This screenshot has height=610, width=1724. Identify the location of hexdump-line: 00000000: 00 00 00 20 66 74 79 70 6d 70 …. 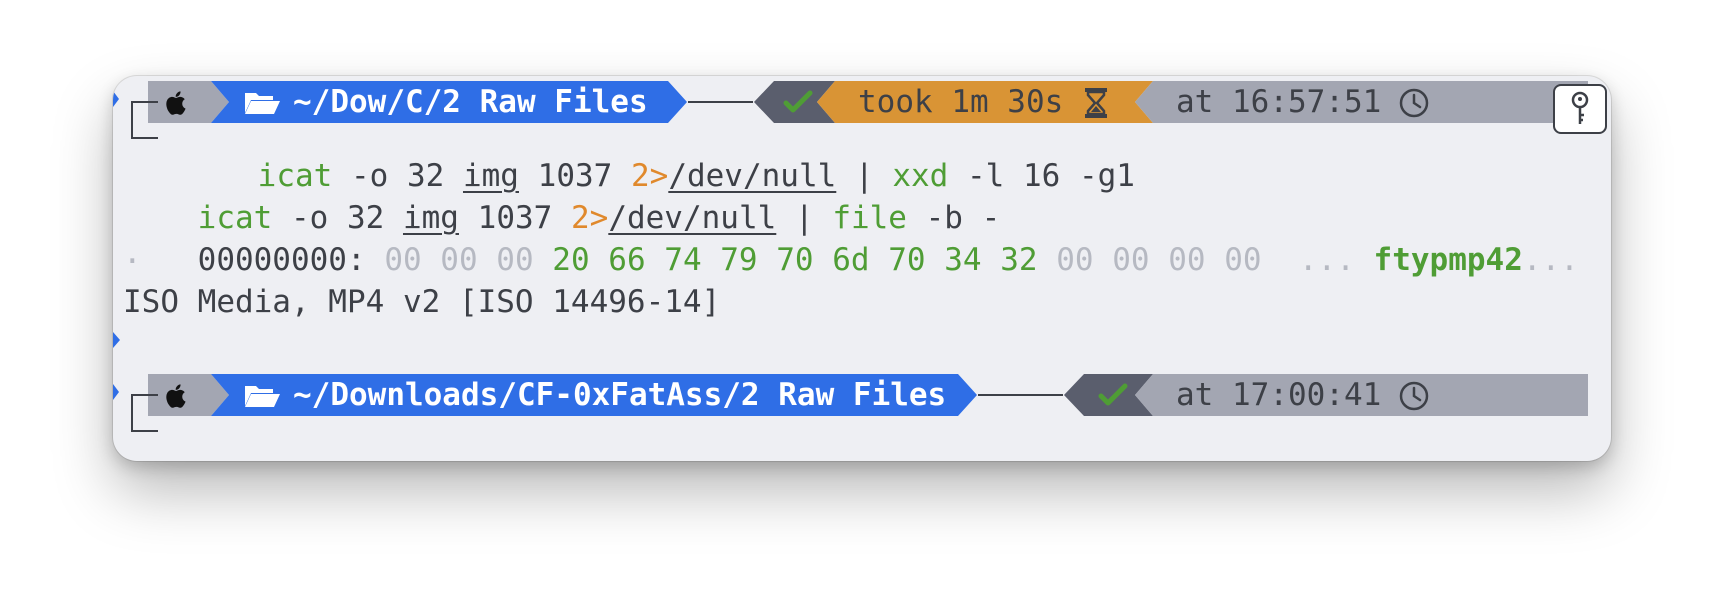
(851, 239).